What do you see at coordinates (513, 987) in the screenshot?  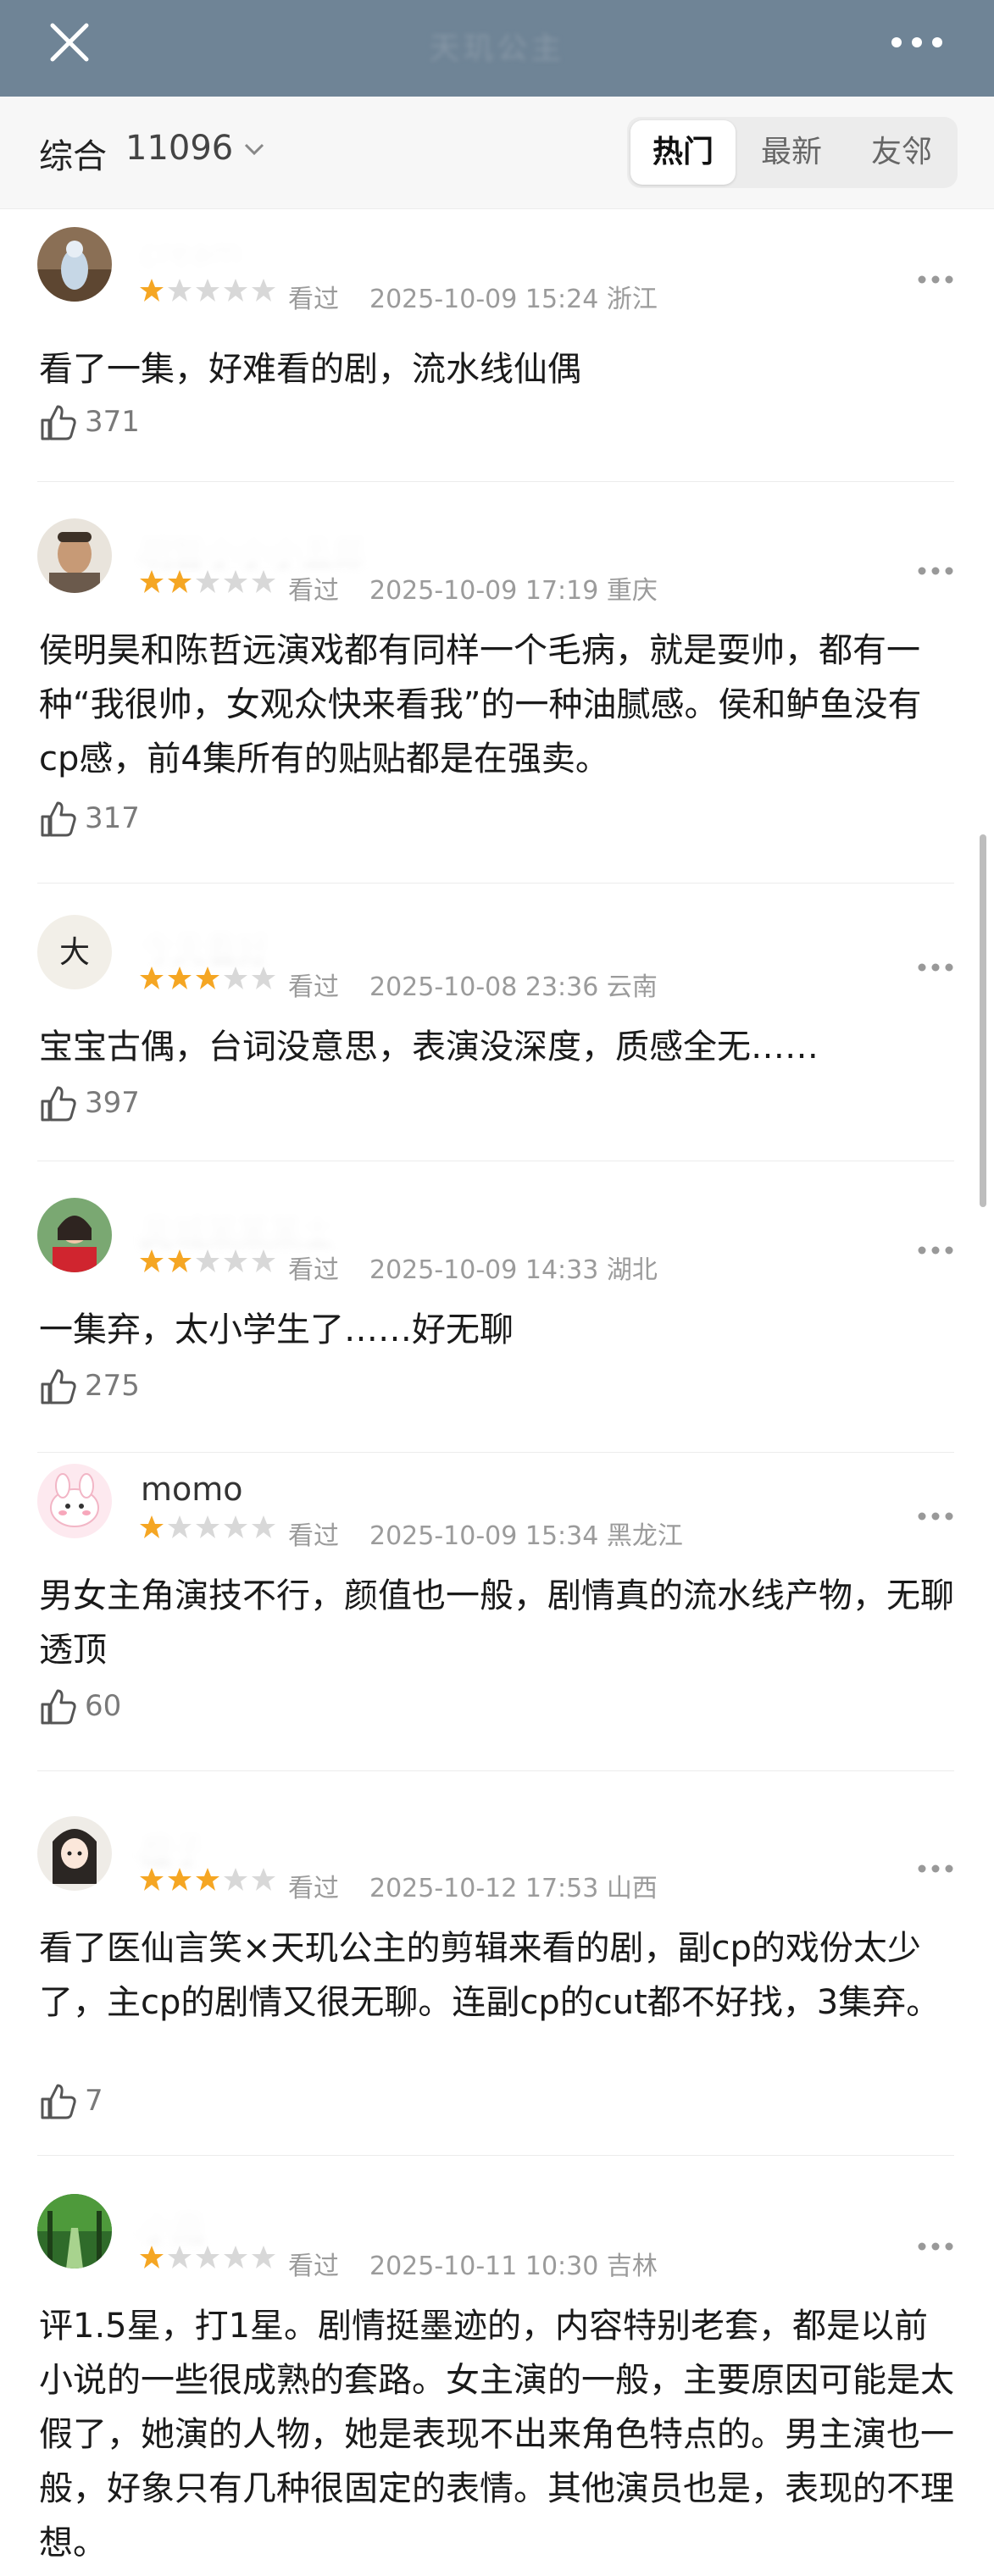 I see `review-meta: 2025-10-08 23:36 云南` at bounding box center [513, 987].